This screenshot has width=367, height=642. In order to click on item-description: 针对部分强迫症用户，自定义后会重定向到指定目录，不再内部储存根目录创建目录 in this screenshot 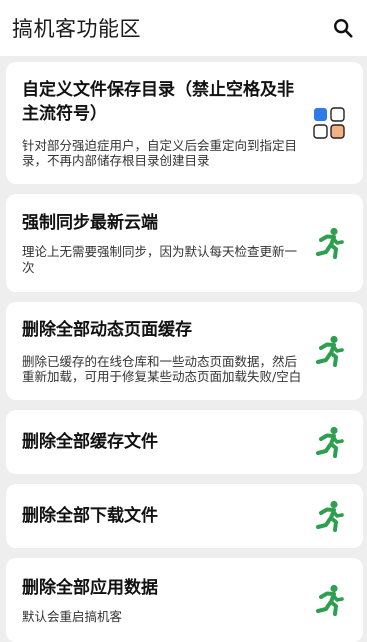, I will do `click(160, 153)`.